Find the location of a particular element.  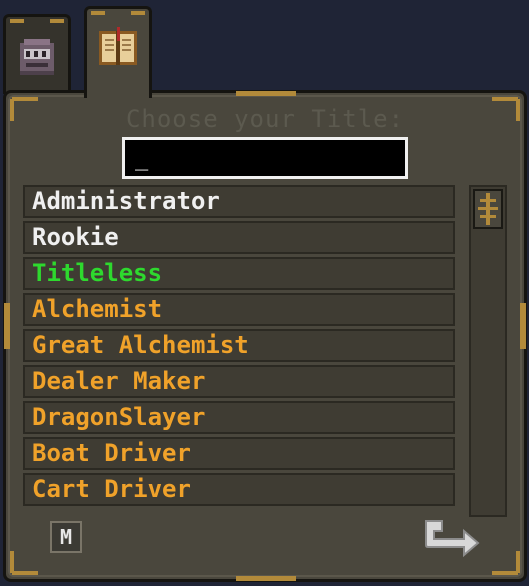

title-label: DragonSlayer is located at coordinates (119, 417).